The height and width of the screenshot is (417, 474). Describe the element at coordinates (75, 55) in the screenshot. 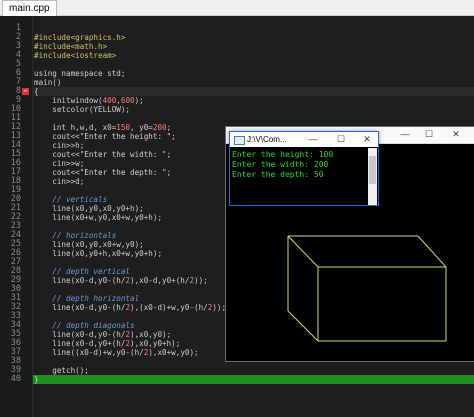

I see `code-line: #include<iostream>` at that location.